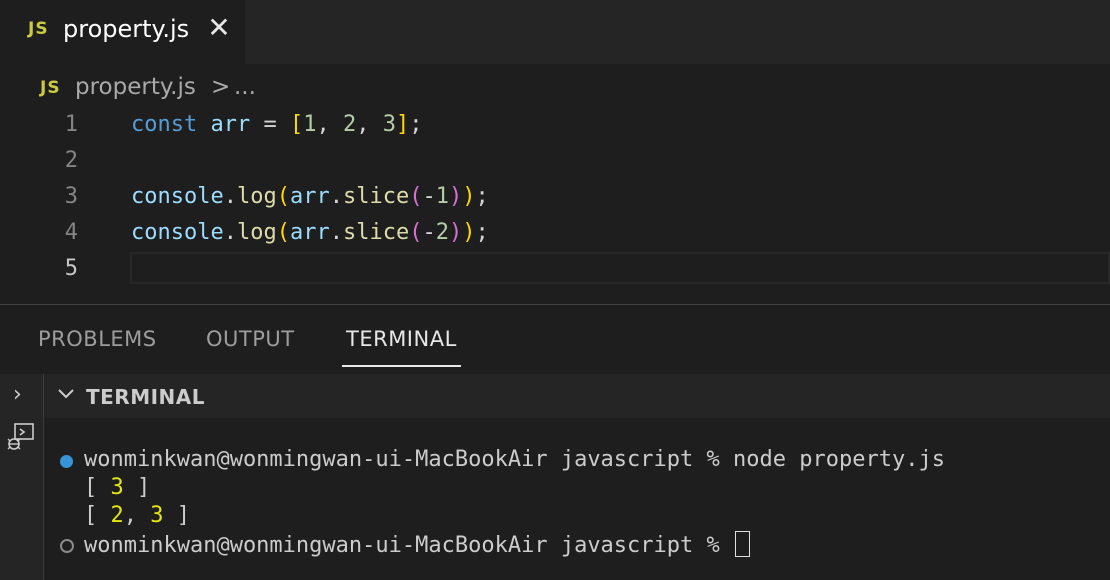 The height and width of the screenshot is (580, 1110). What do you see at coordinates (67, 546) in the screenshot?
I see `command-idle-icon` at bounding box center [67, 546].